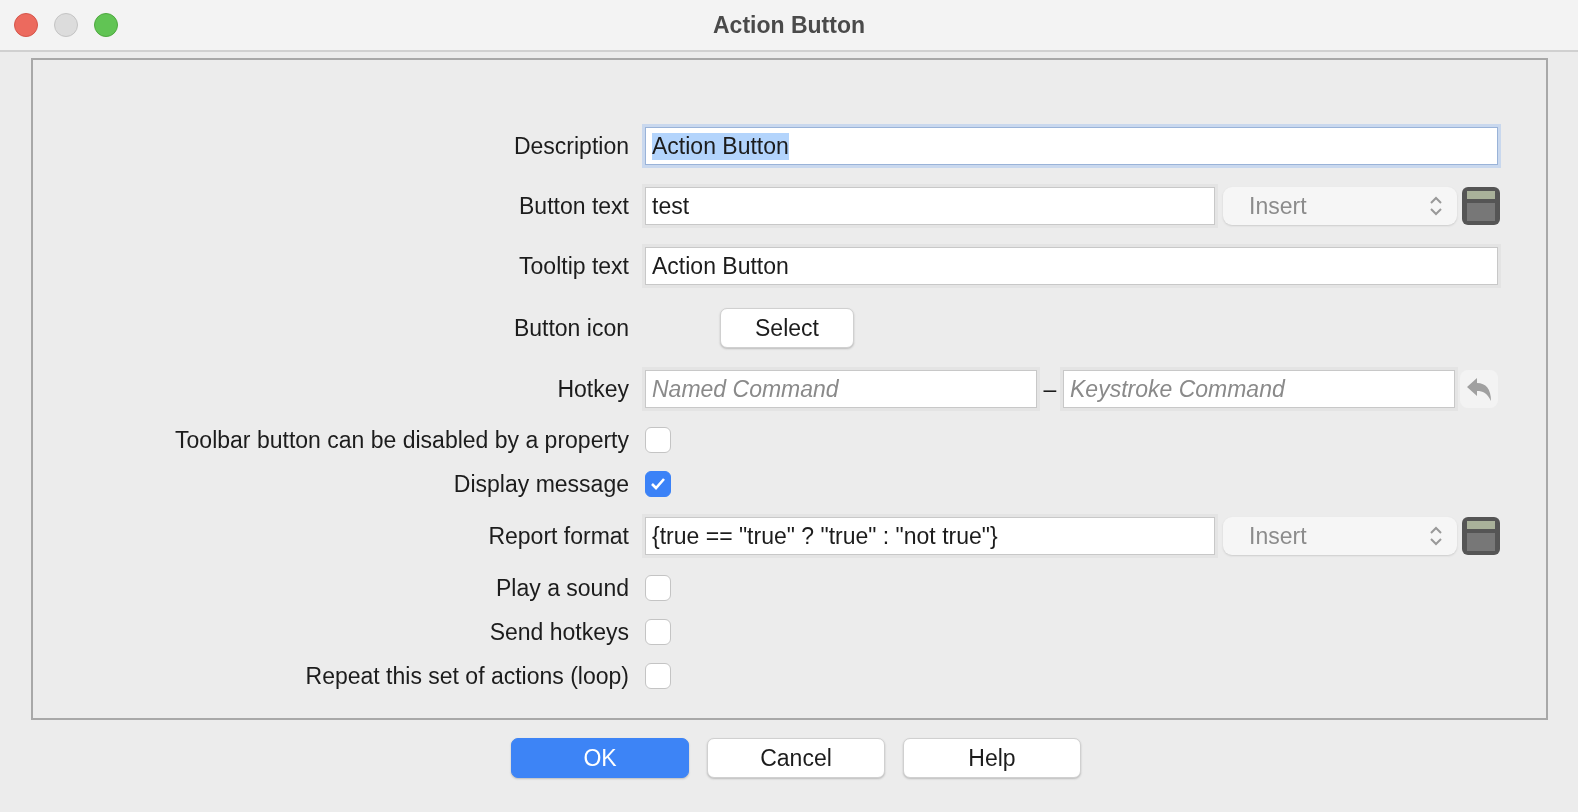 The image size is (1578, 812). Describe the element at coordinates (571, 328) in the screenshot. I see `field-label: Button icon` at that location.